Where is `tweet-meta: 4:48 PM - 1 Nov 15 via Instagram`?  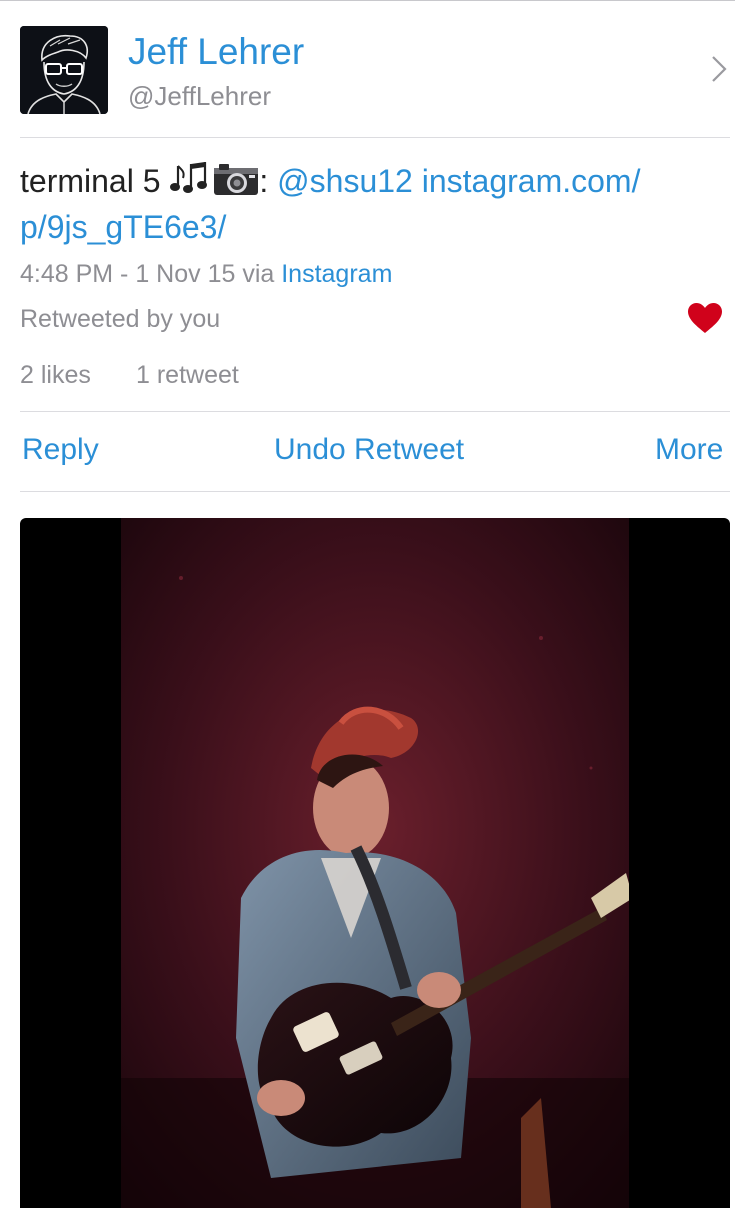
tweet-meta: 4:48 PM - 1 Nov 15 via Instagram is located at coordinates (206, 274).